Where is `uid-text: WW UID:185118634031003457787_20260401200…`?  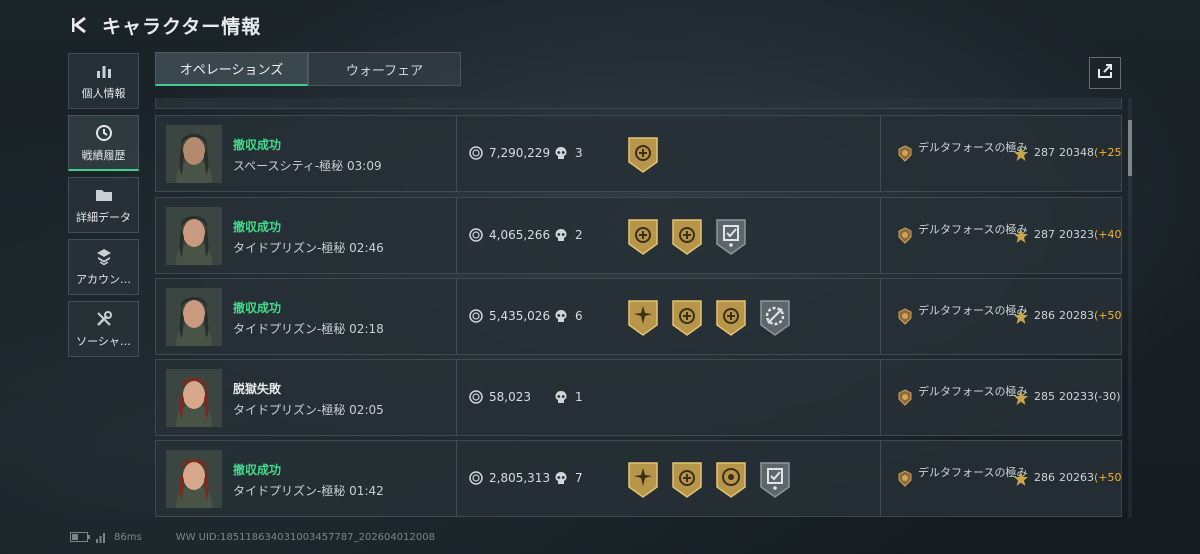
uid-text: WW UID:185118634031003457787_20260401200… is located at coordinates (305, 537).